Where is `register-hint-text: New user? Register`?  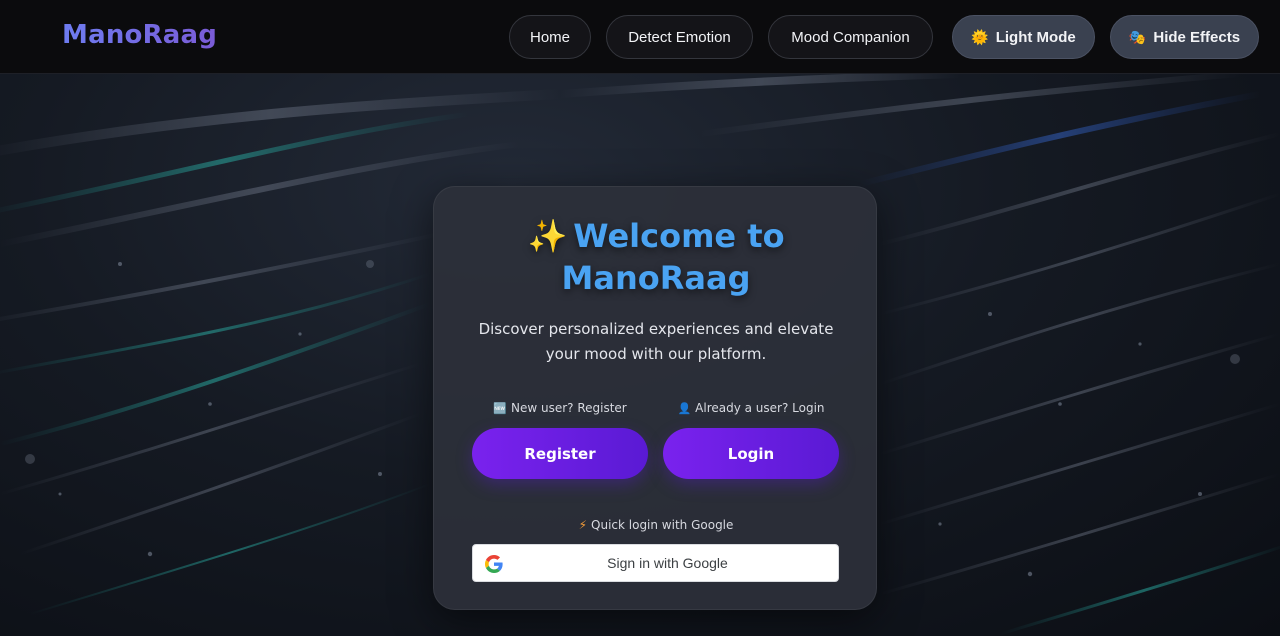
register-hint-text: New user? Register is located at coordinates (568, 408).